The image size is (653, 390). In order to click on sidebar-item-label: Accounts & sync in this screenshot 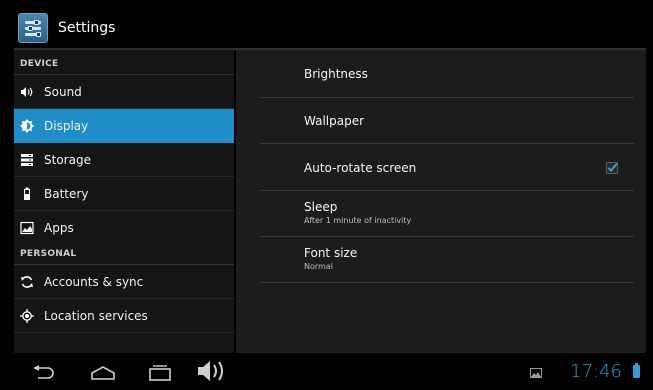, I will do `click(94, 281)`.